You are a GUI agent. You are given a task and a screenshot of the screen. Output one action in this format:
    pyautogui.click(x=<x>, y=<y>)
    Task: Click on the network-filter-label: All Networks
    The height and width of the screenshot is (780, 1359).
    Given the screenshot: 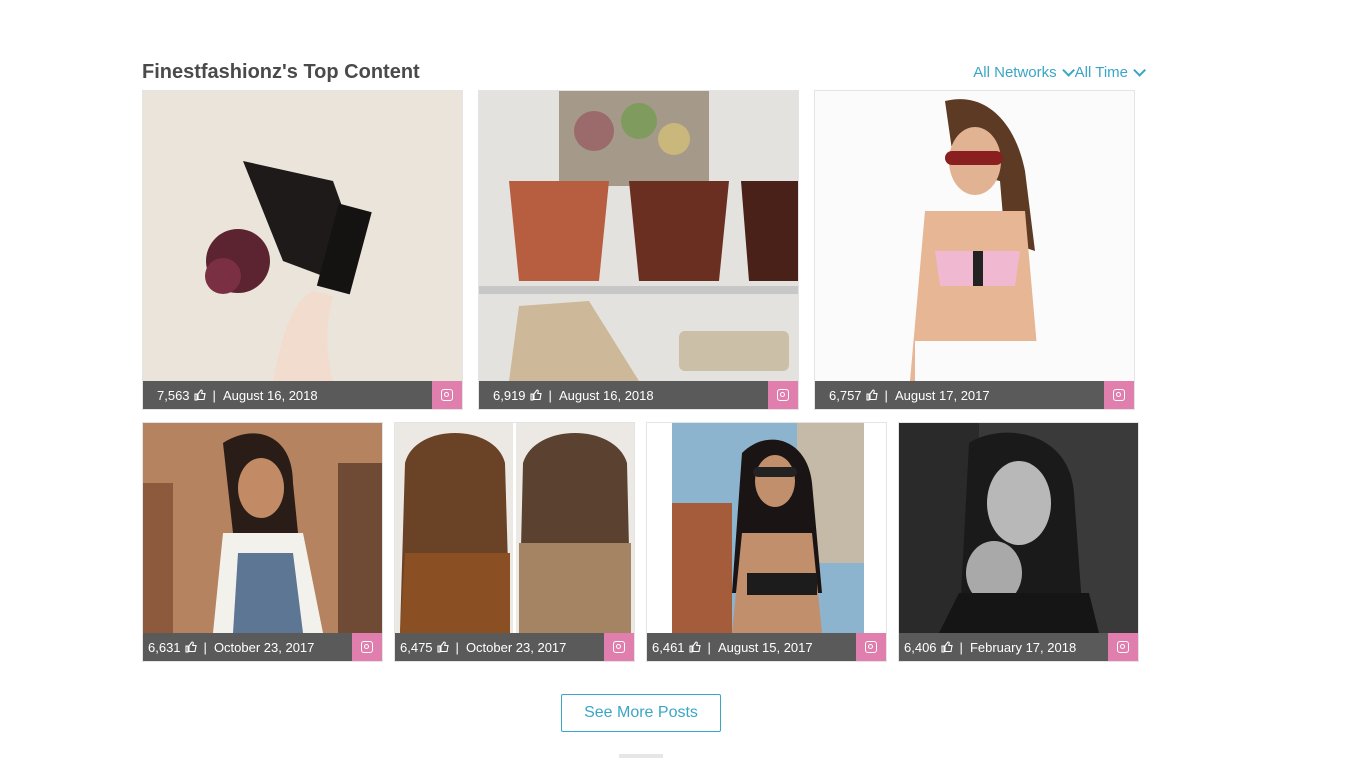 What is the action you would take?
    pyautogui.click(x=1015, y=72)
    